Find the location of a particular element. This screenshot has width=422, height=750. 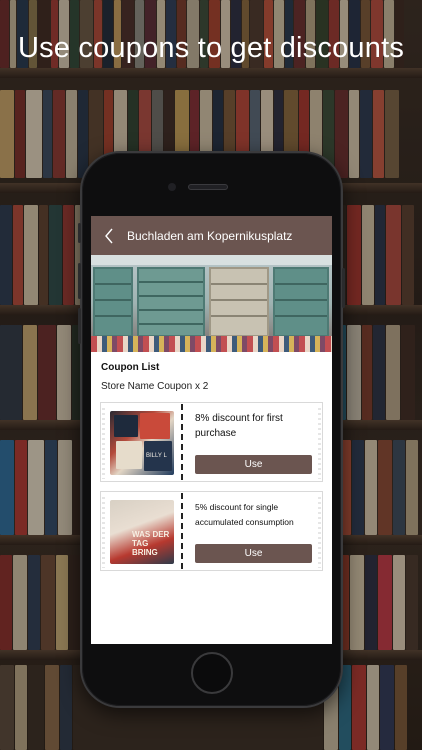

coupon-image-caption: WAS DER TAG BRING is located at coordinates (151, 543).